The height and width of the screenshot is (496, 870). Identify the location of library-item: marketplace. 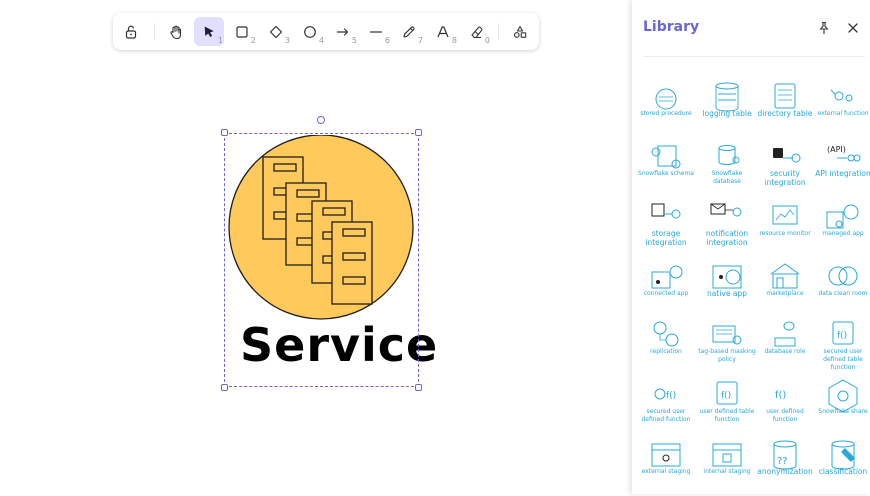
(785, 289).